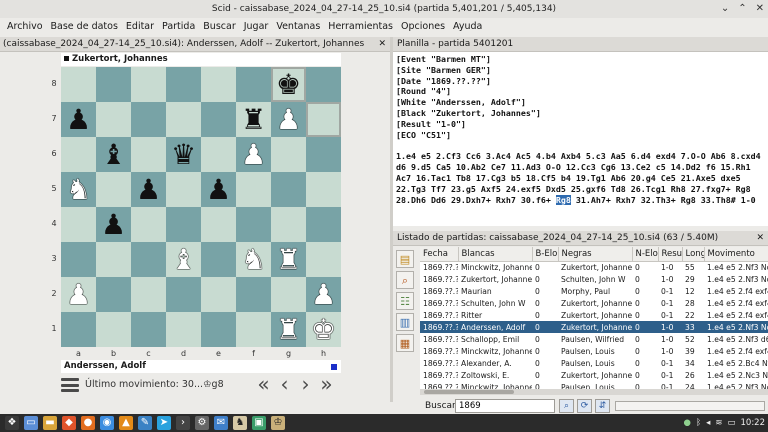  What do you see at coordinates (323, 259) in the screenshot?
I see `square-h3` at bounding box center [323, 259].